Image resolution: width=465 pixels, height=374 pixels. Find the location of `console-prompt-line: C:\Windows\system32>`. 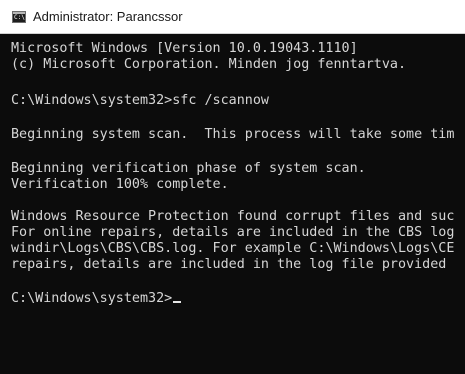

console-prompt-line: C:\Windows\system32> is located at coordinates (96, 298).